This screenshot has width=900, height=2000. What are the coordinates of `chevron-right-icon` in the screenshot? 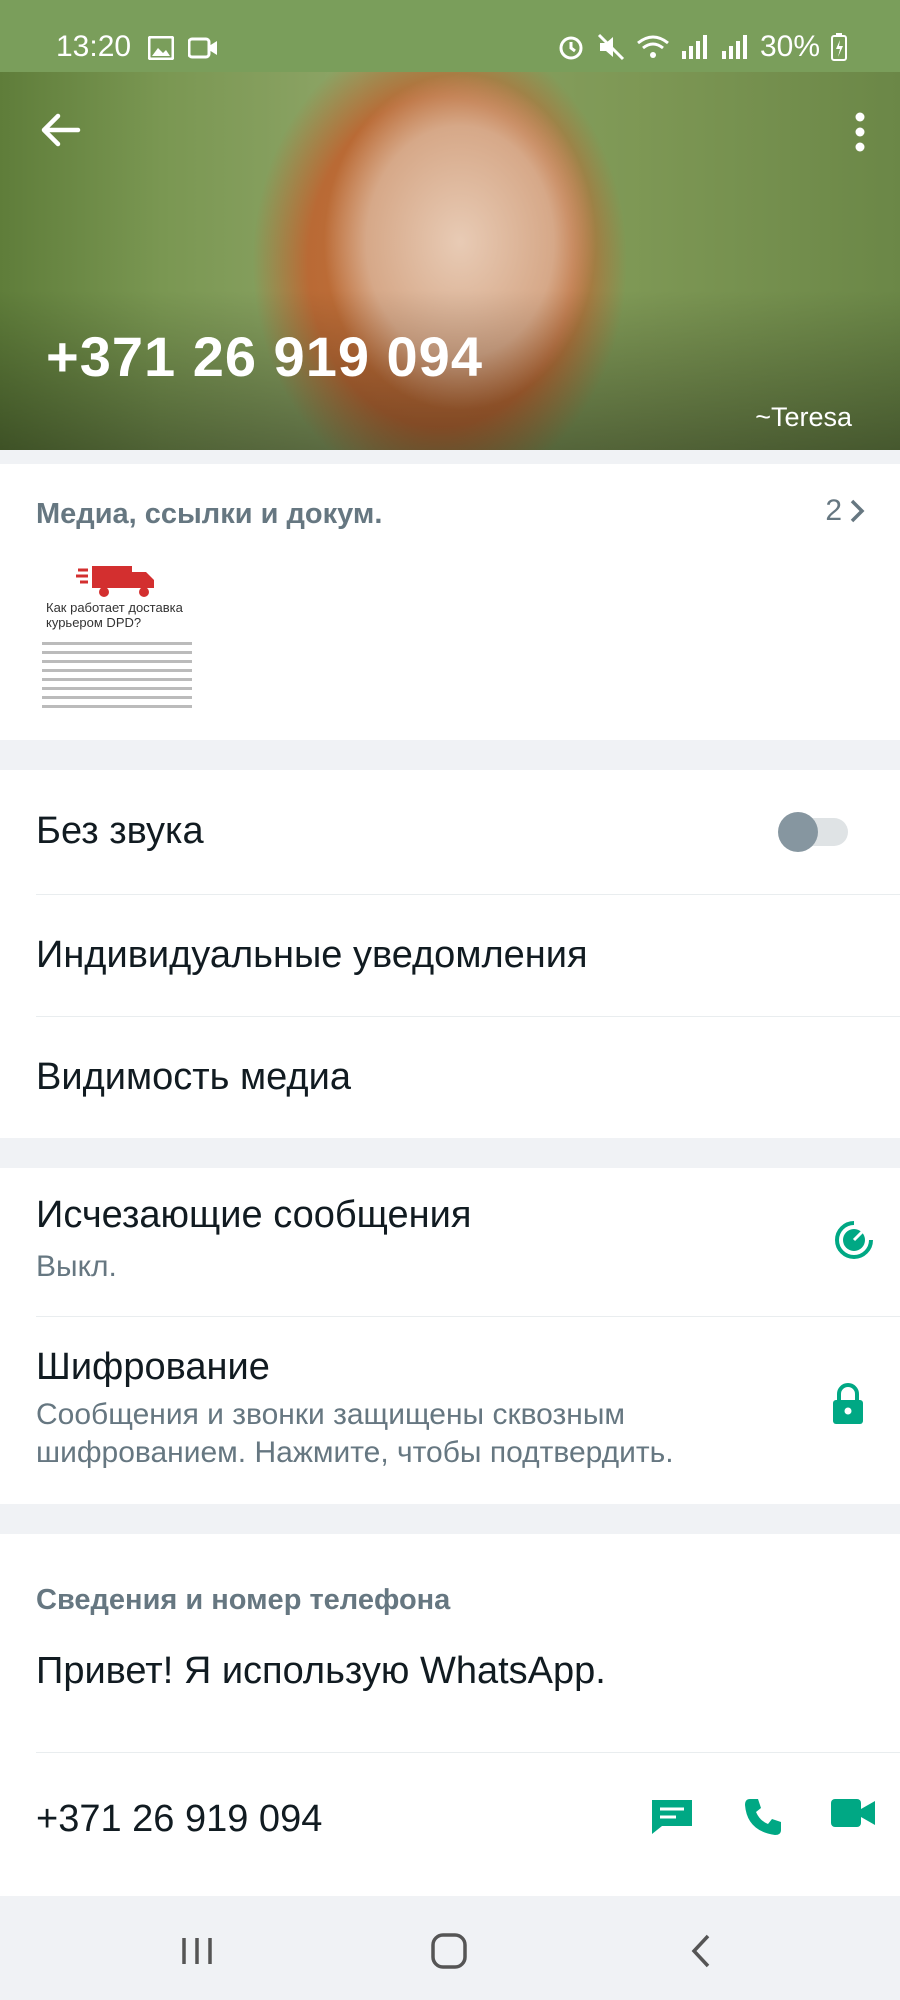 It's located at (857, 511).